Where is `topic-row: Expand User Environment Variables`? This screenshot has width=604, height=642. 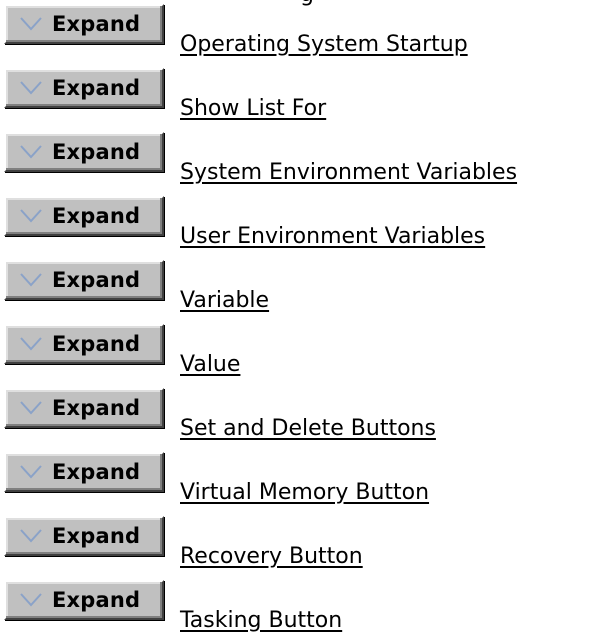 topic-row: Expand User Environment Variables is located at coordinates (302, 224).